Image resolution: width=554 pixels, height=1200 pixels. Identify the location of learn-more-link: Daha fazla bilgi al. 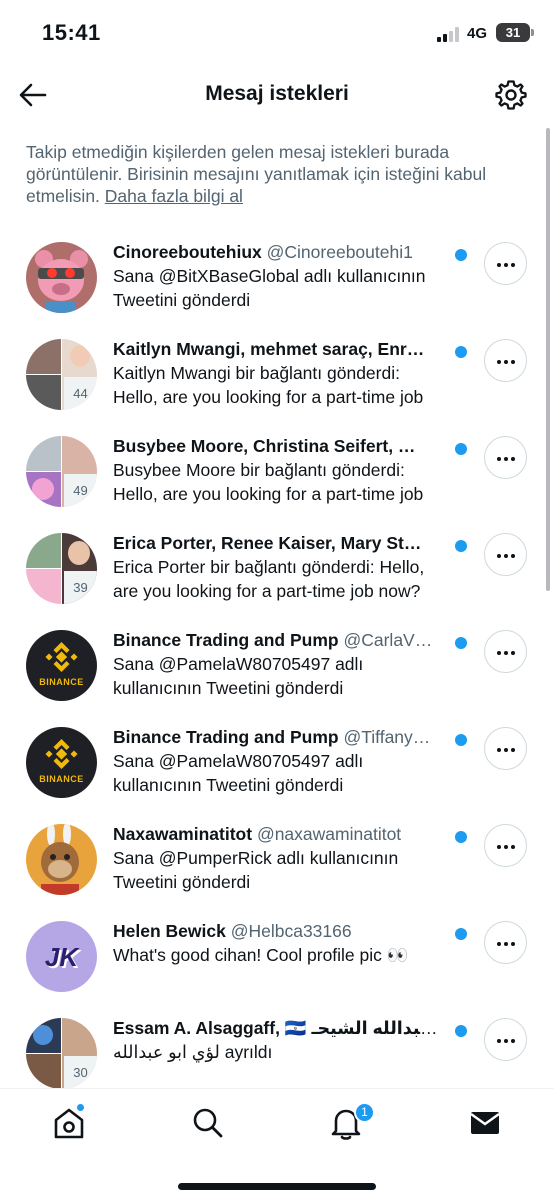
(174, 196).